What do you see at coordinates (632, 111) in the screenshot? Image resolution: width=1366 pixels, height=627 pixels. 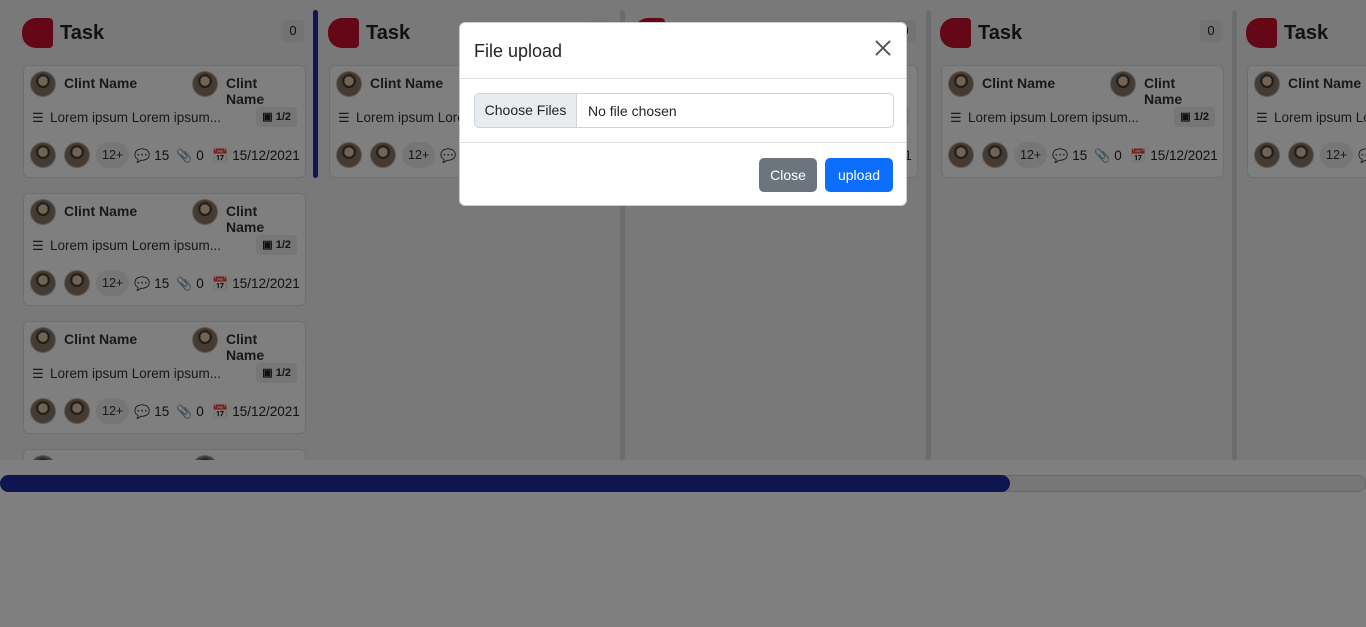 I see `file-status-text: No file chosen` at bounding box center [632, 111].